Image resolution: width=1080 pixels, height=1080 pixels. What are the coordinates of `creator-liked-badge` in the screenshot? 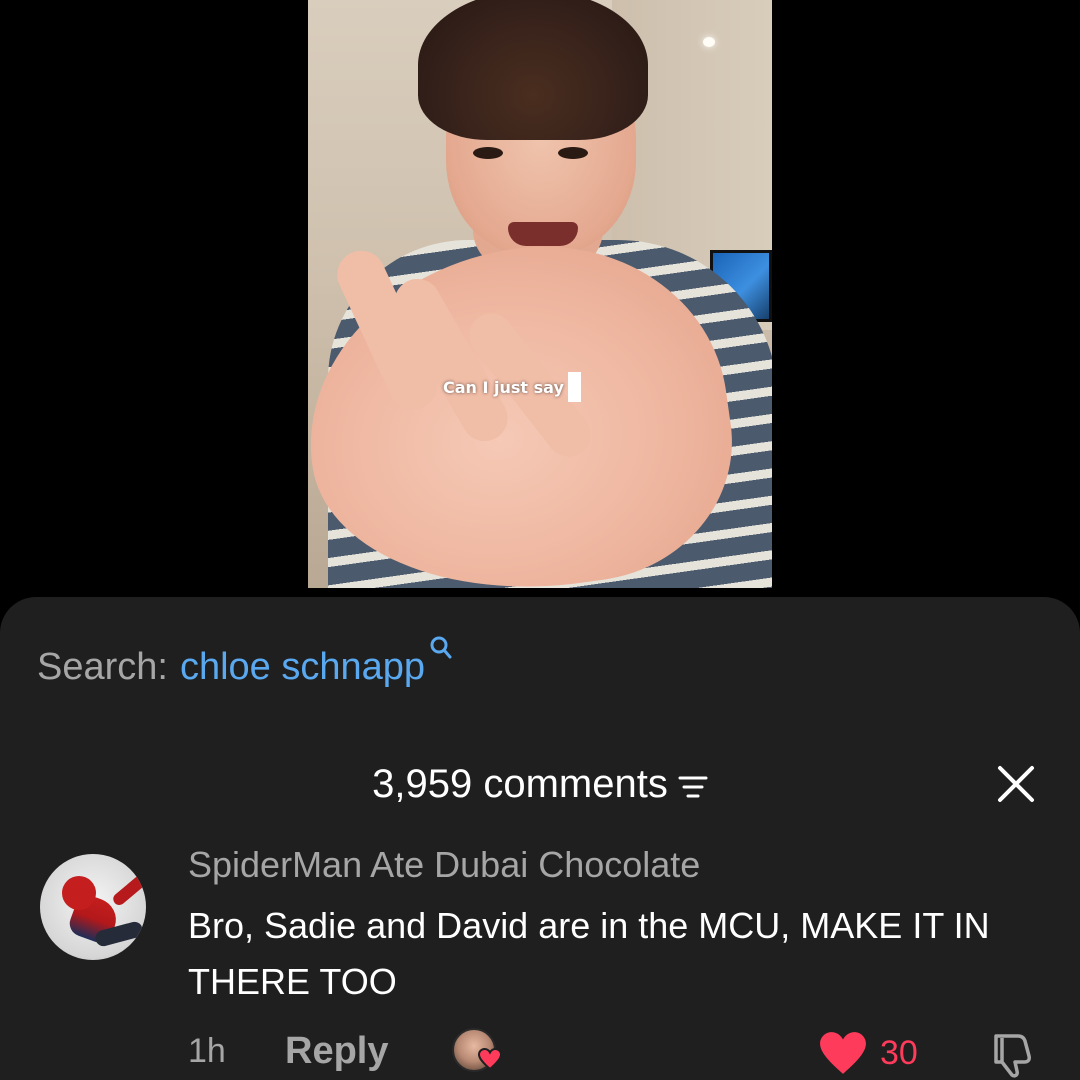 It's located at (480, 1053).